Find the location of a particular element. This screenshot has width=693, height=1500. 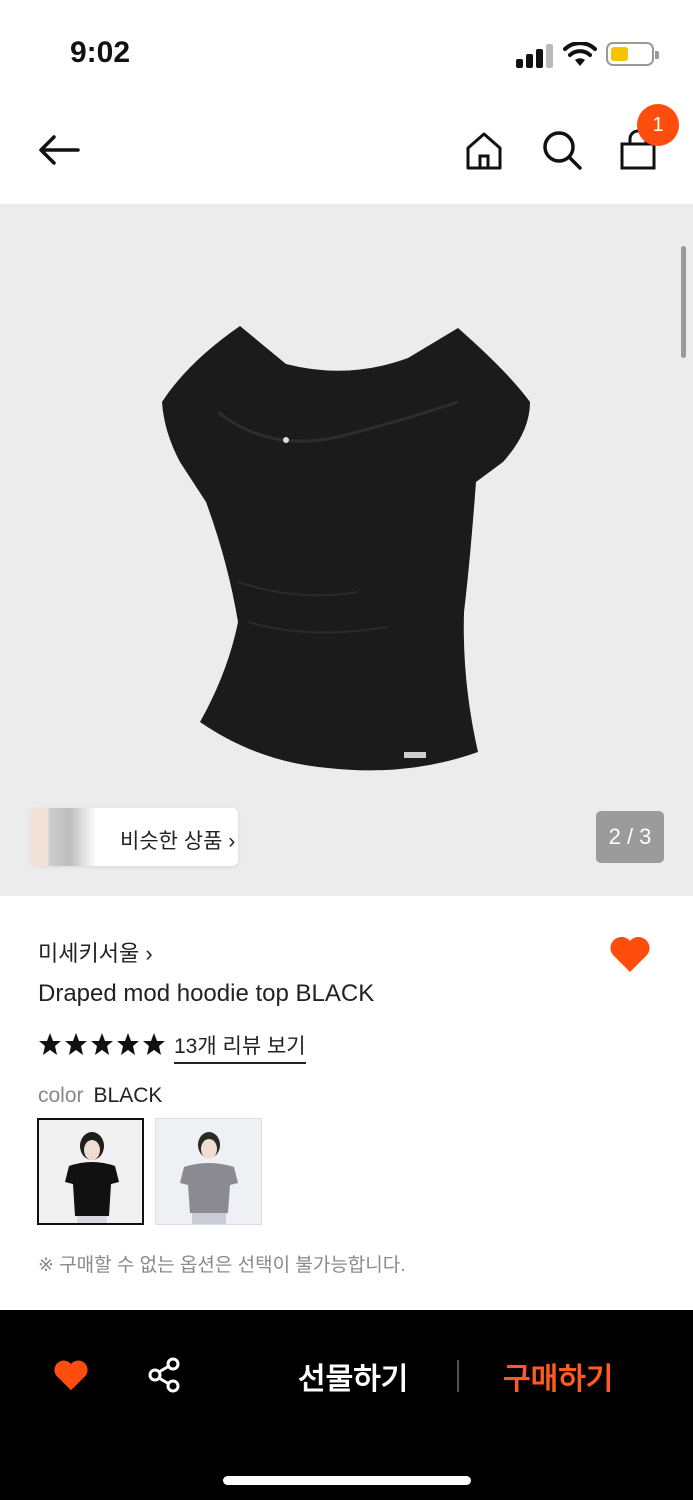

battery-icon is located at coordinates (632, 54).